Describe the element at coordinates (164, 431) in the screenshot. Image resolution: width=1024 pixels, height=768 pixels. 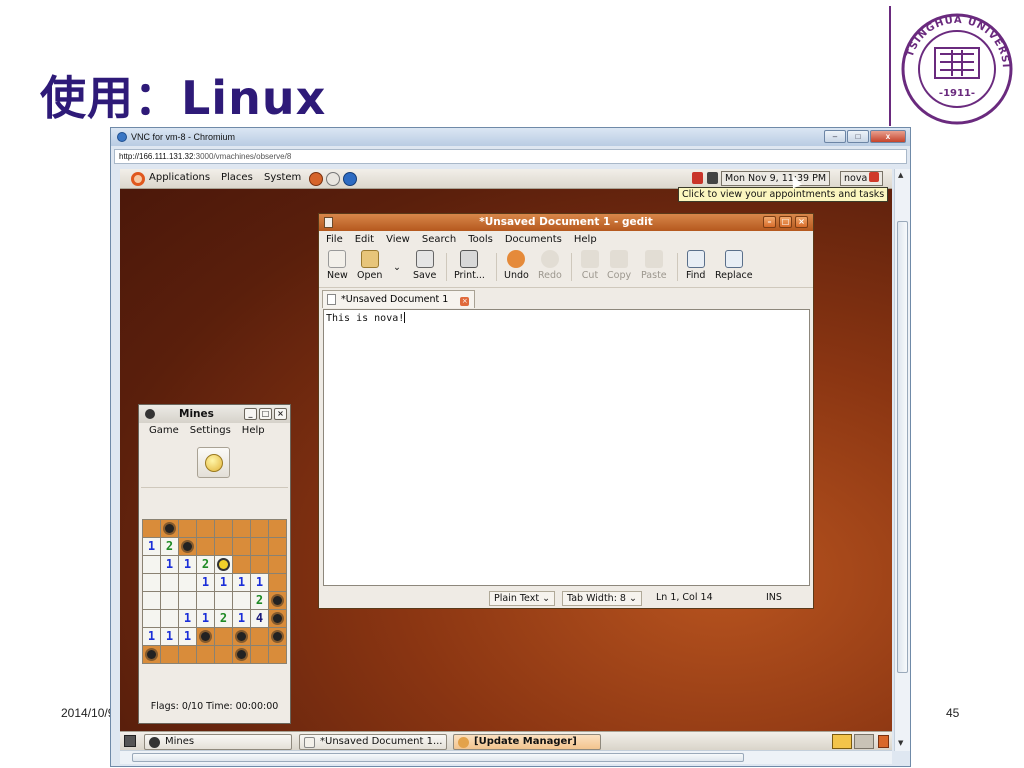
I see `menu-game: Game` at that location.